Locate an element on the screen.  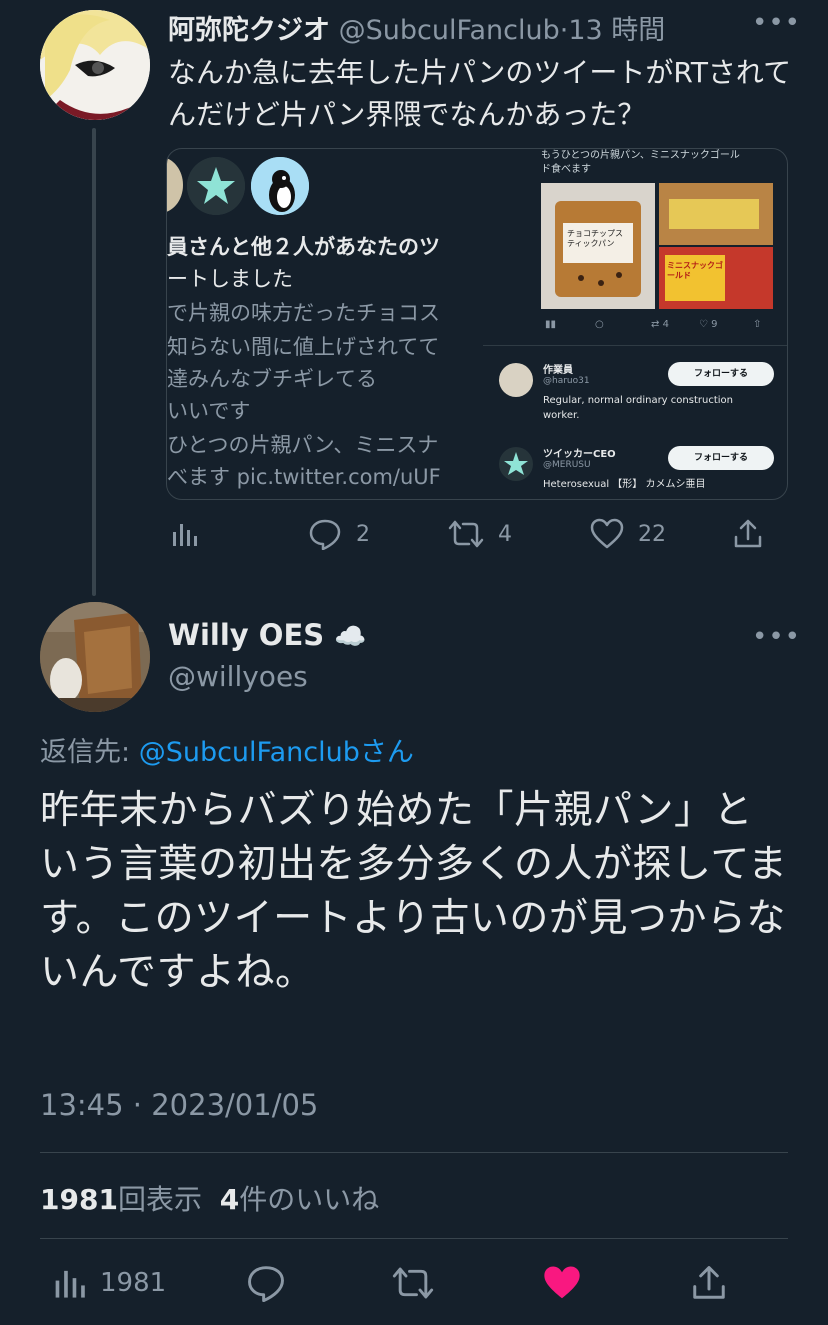
views-count: 1981 is located at coordinates (79, 1199).